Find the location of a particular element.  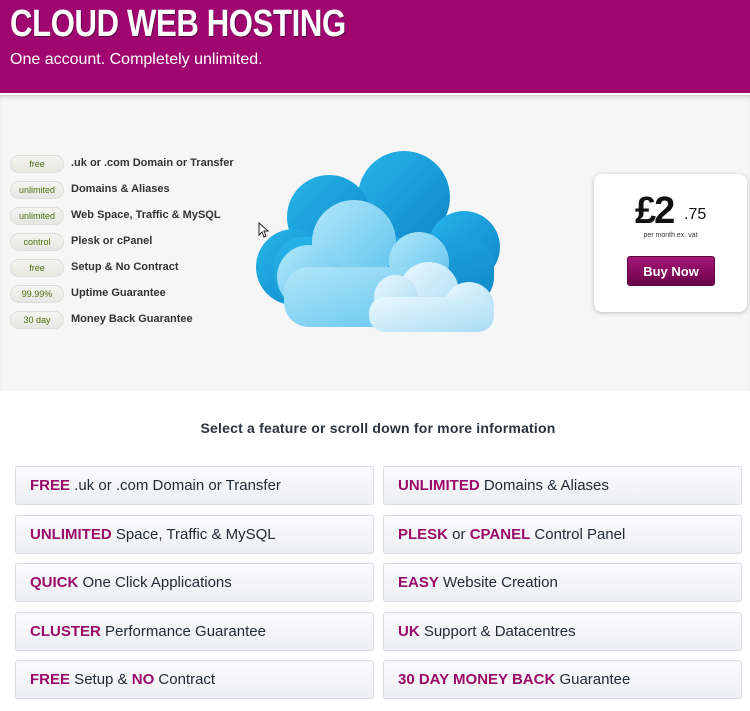

feature-card-text: Website Creation is located at coordinates (498, 582).